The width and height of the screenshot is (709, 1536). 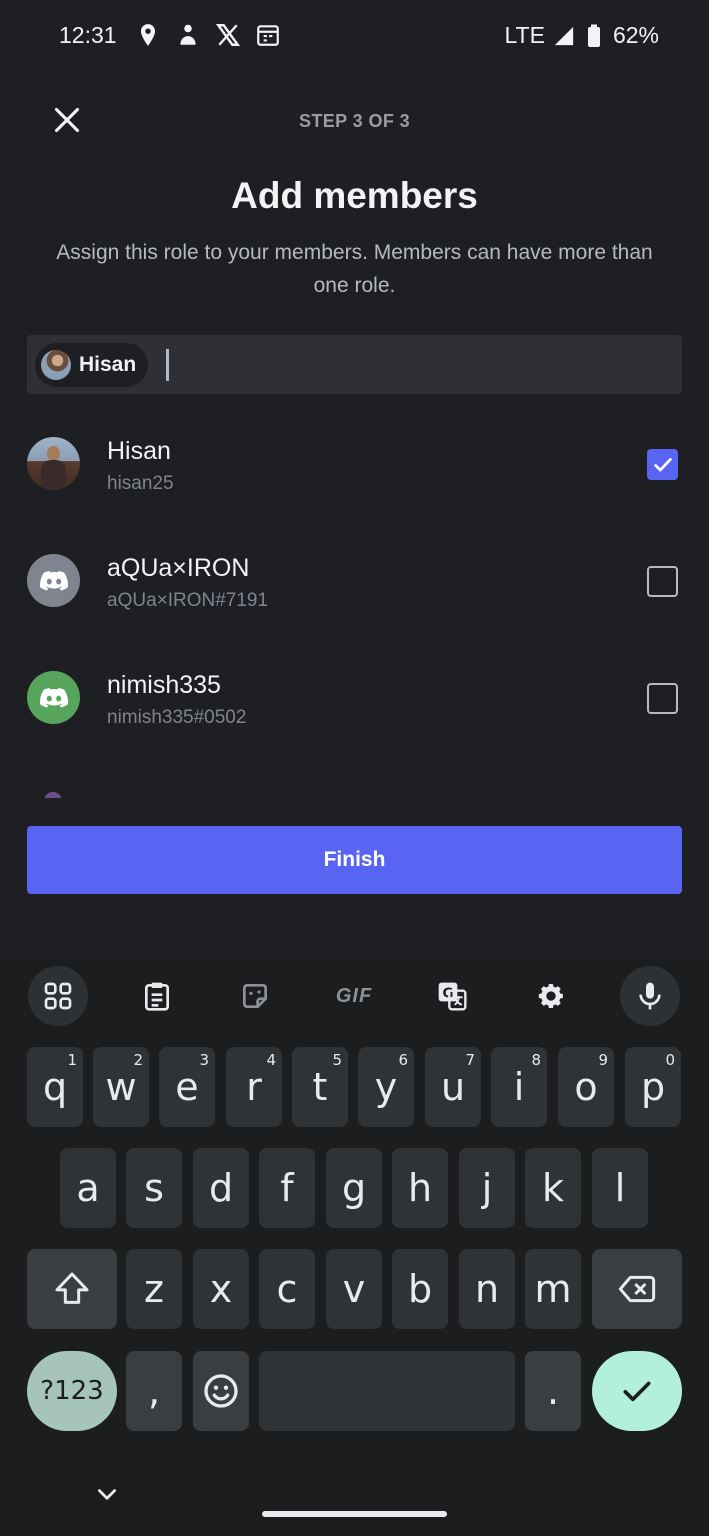 I want to click on member-handle: aQUa×IRON#7191, so click(x=188, y=600).